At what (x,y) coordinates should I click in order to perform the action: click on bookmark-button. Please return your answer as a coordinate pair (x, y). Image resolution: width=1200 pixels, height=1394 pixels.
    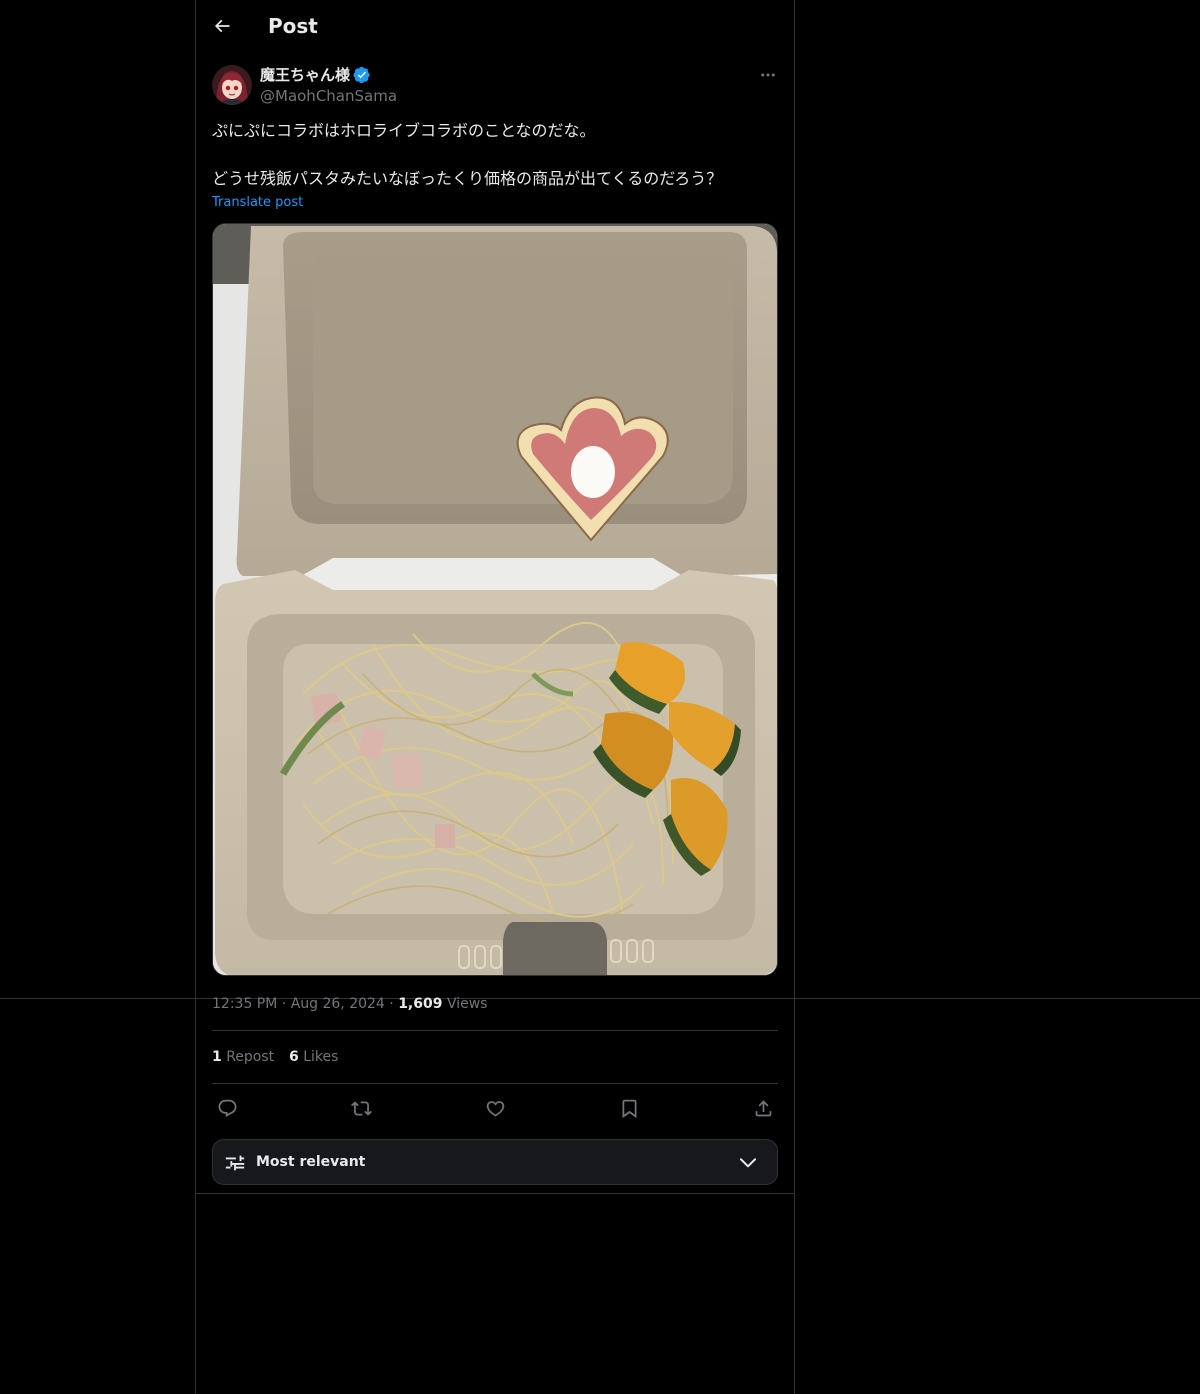
    Looking at the image, I should click on (629, 1108).